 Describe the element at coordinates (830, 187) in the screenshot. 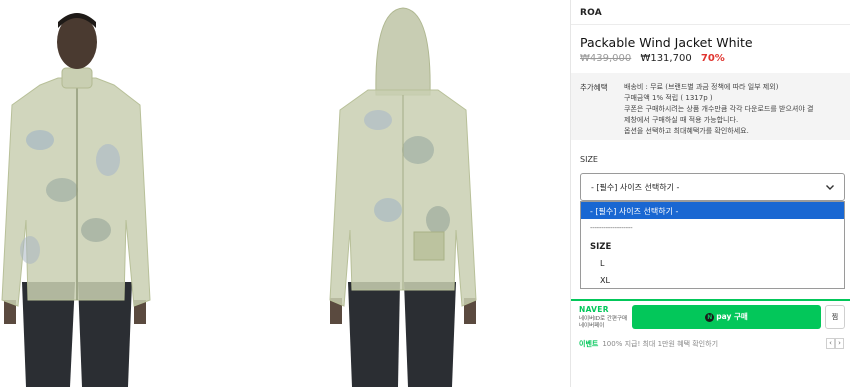

I see `chevron-down-icon` at that location.